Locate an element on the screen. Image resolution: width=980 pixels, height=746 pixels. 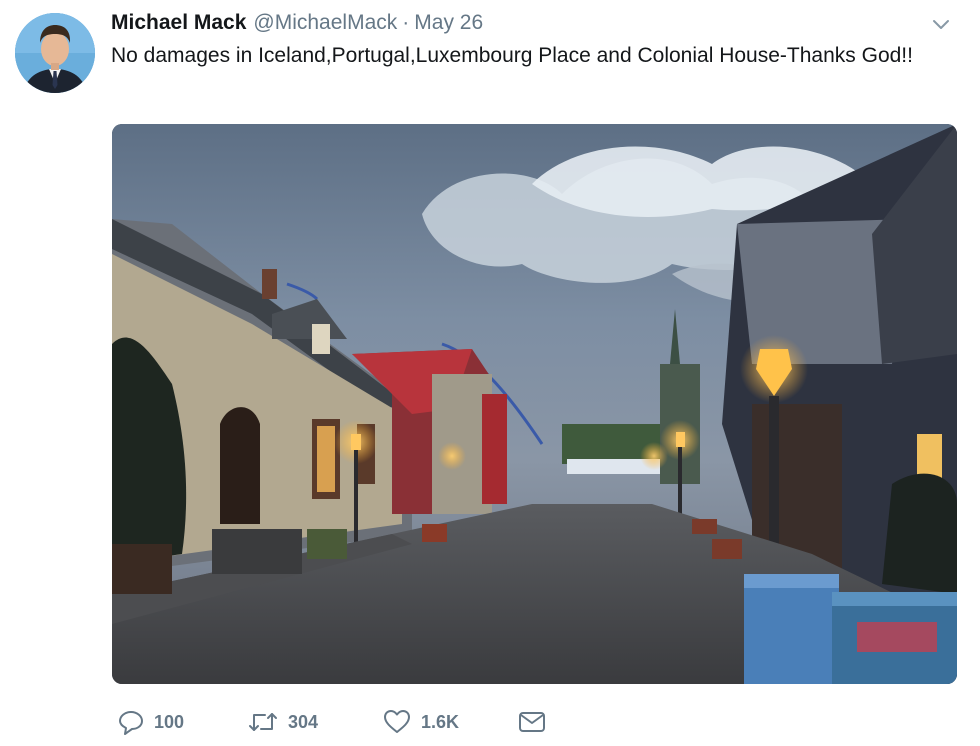
like-button: 1.6K is located at coordinates (449, 722).